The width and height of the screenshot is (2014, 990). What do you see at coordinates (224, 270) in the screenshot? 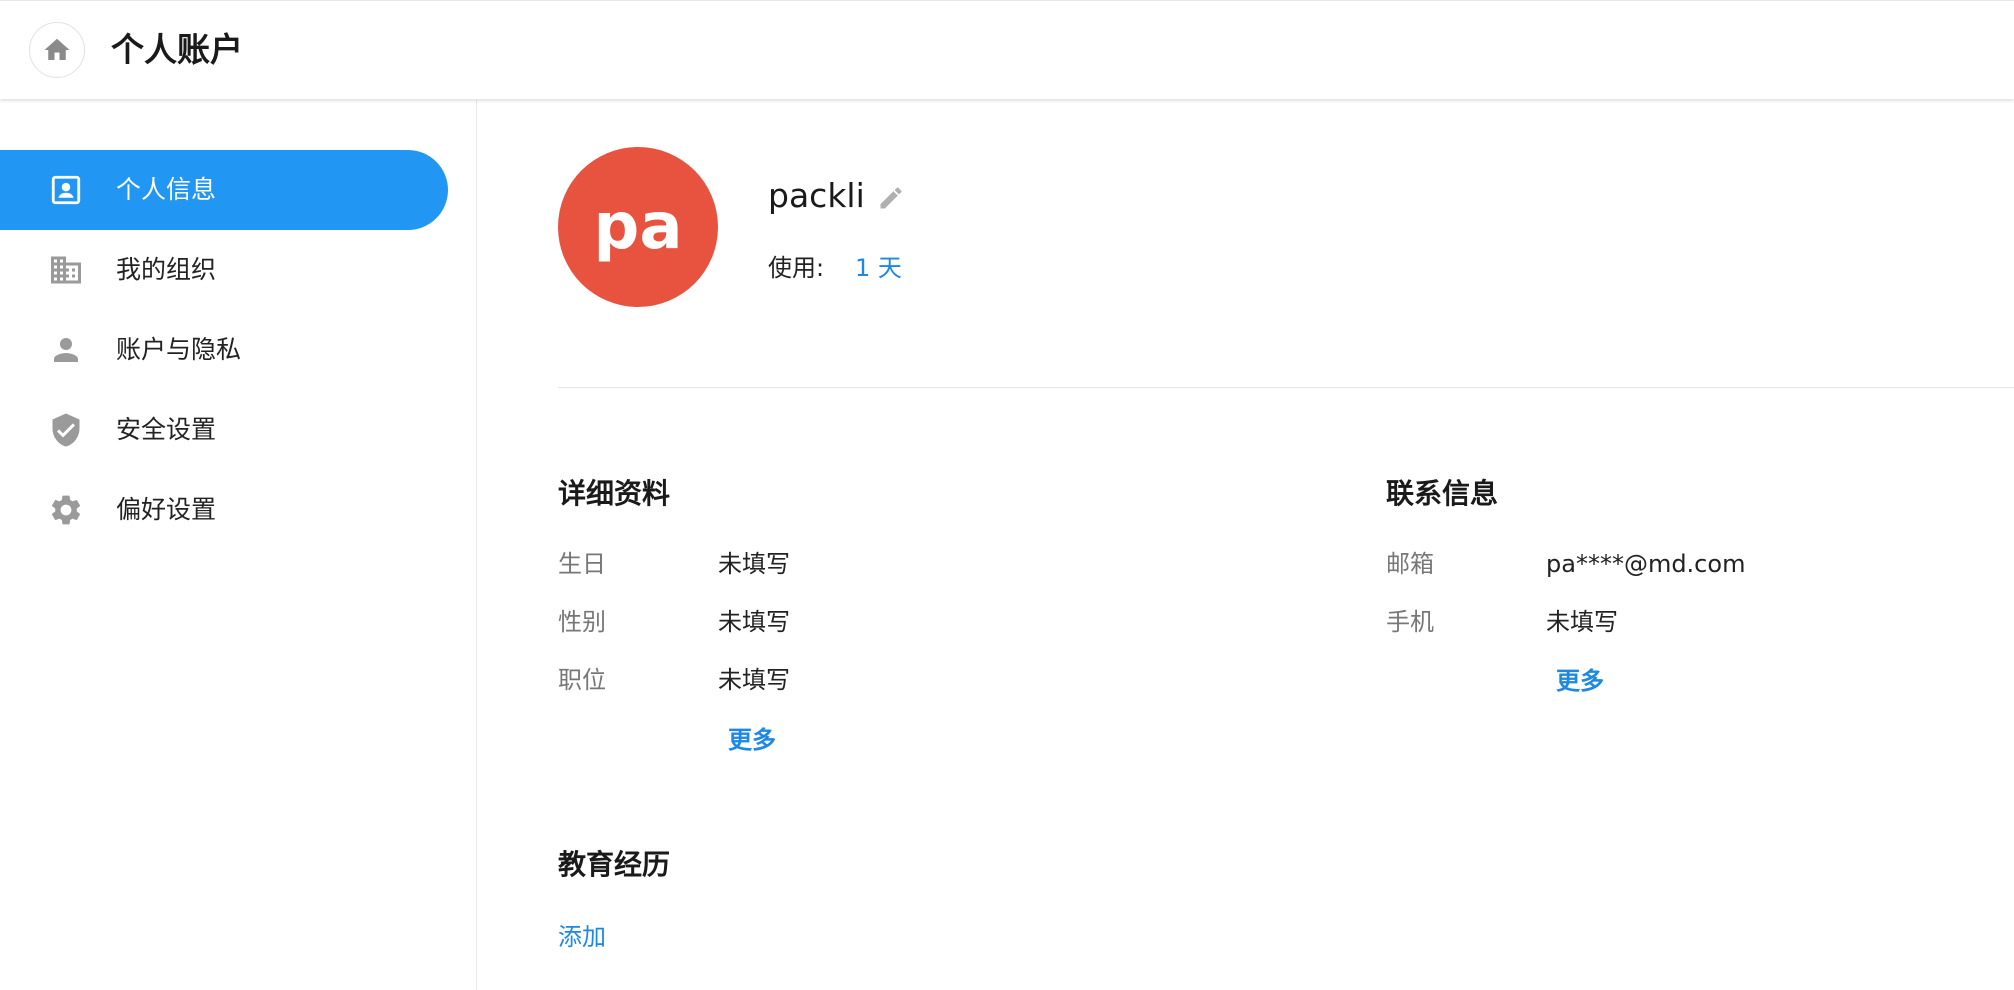
I see `sidebar-item-my-organization: 我的组织` at bounding box center [224, 270].